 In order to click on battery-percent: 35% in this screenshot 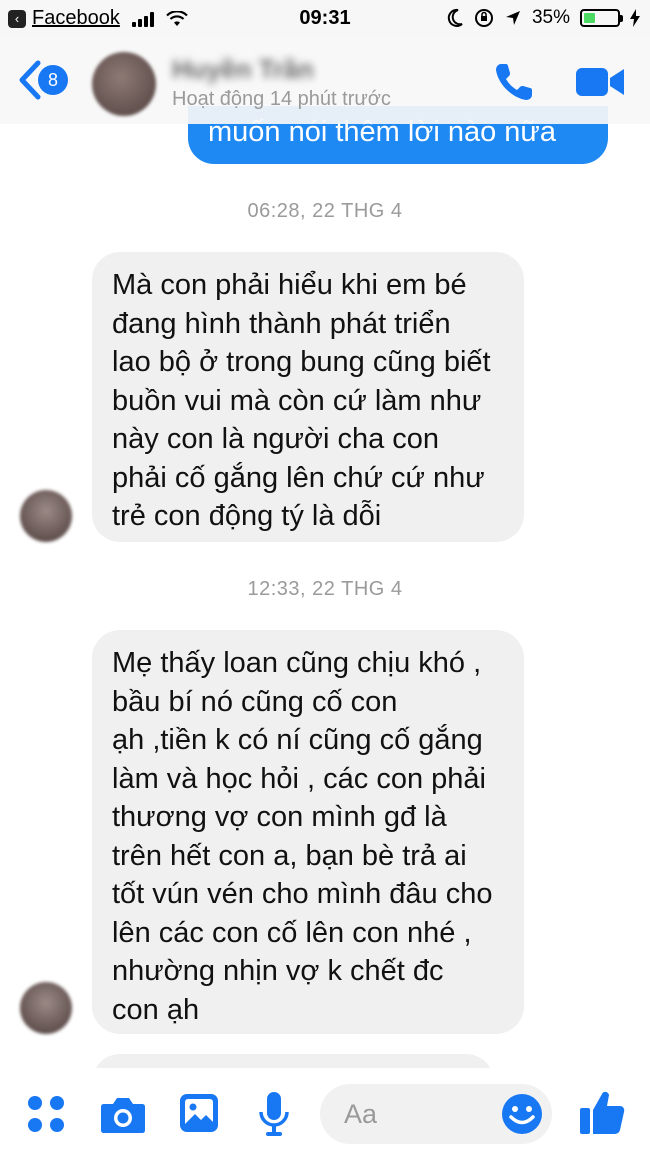, I will do `click(550, 17)`.